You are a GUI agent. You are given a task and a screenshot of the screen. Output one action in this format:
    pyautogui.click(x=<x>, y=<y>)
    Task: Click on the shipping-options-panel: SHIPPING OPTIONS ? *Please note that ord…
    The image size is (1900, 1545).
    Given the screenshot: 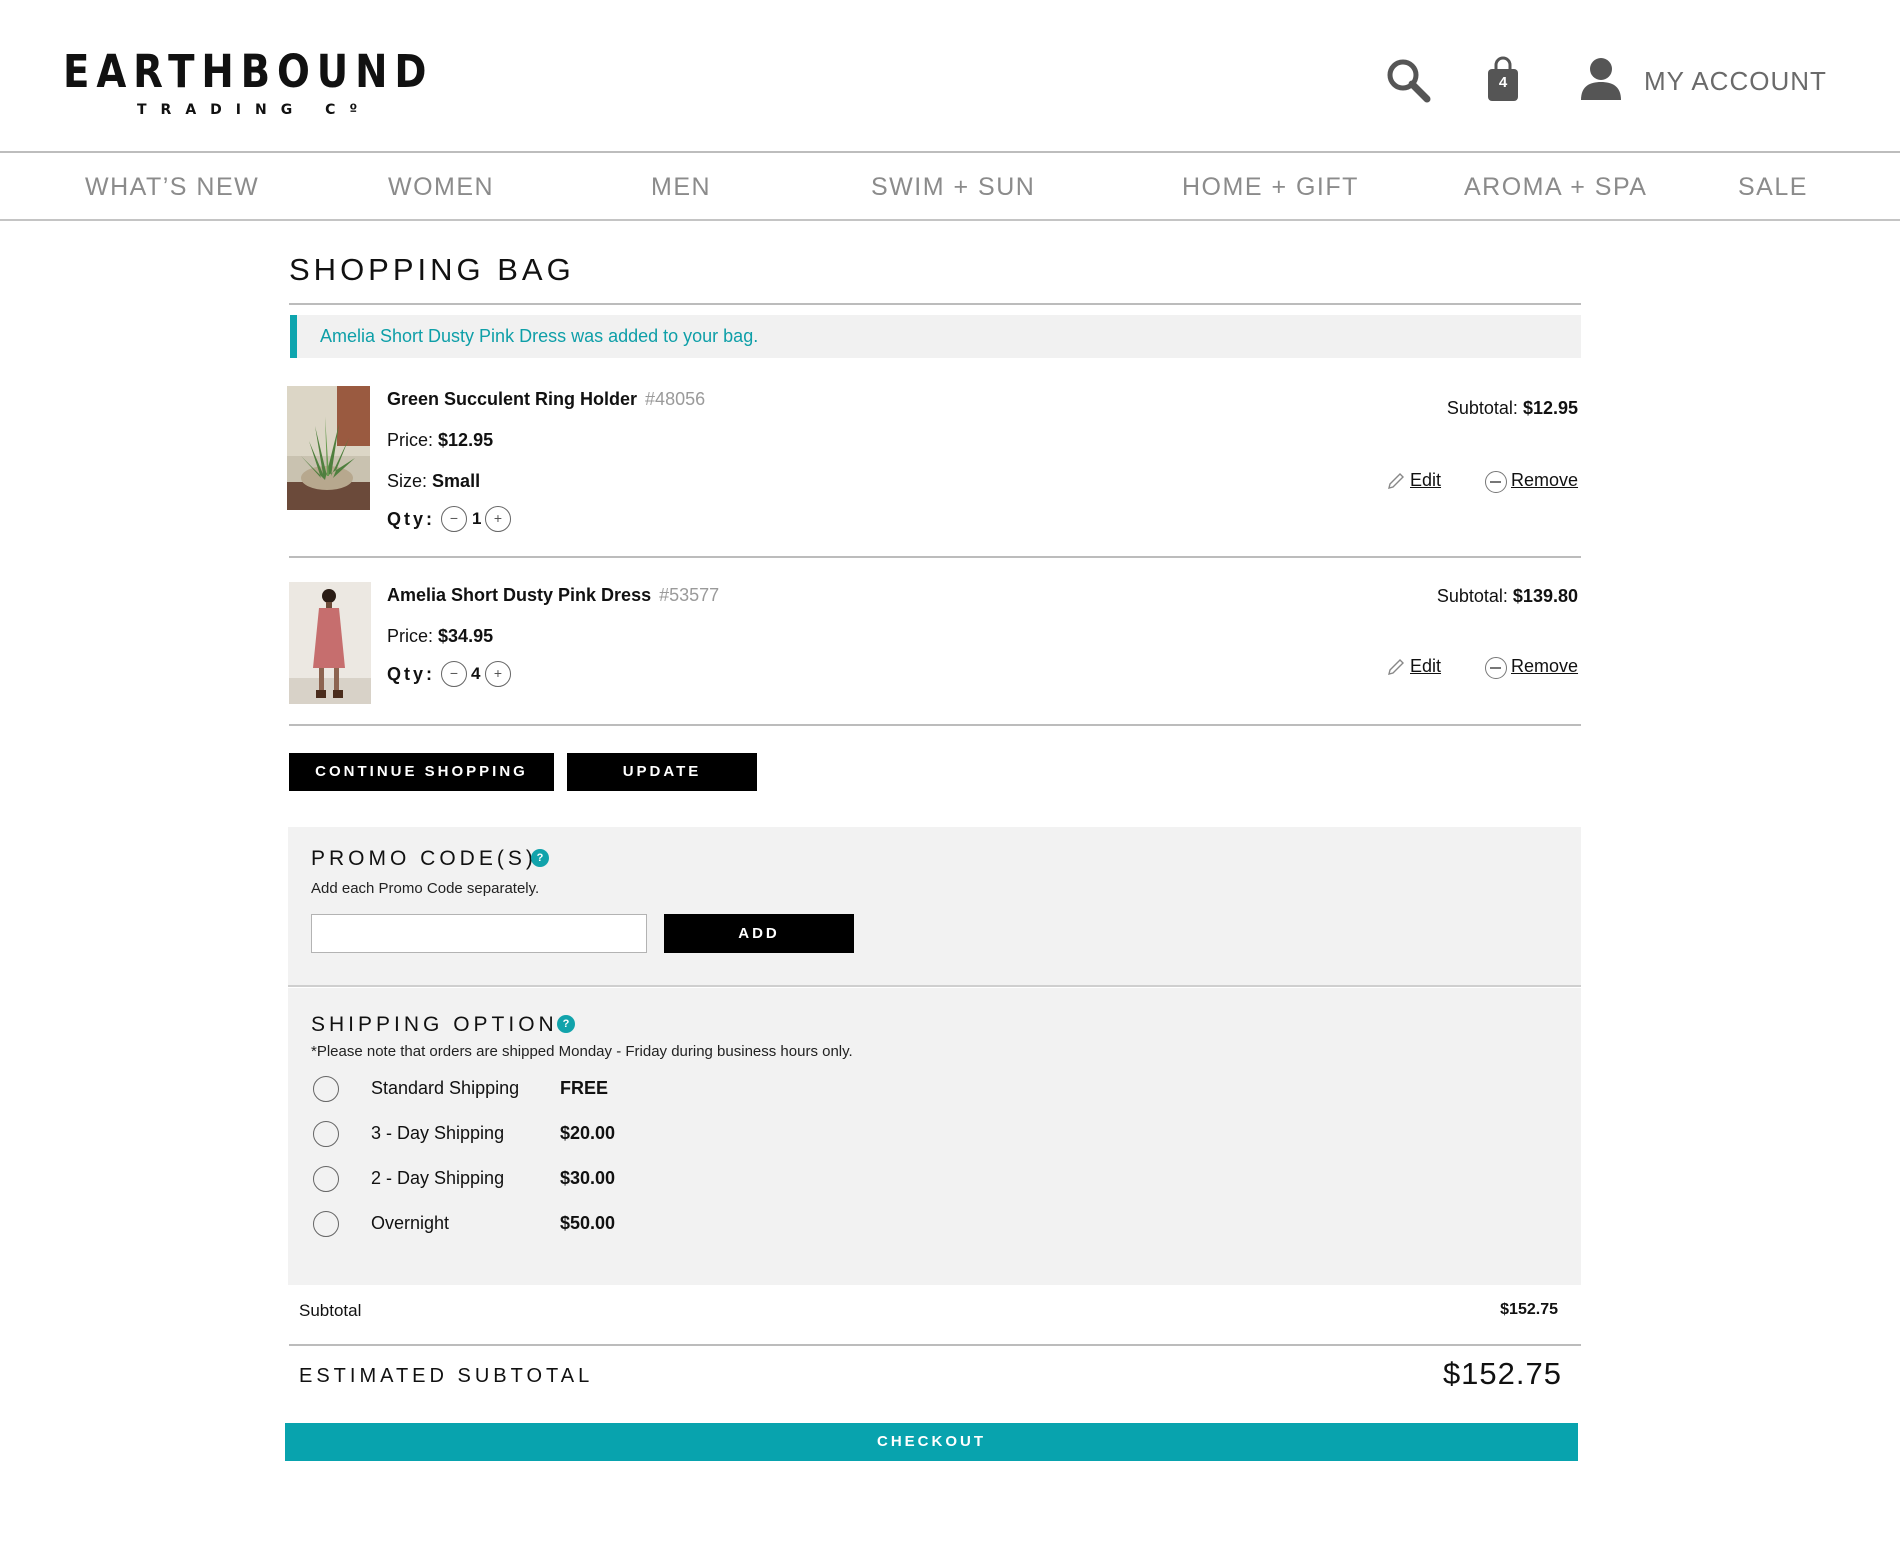 What is the action you would take?
    pyautogui.click(x=934, y=1136)
    